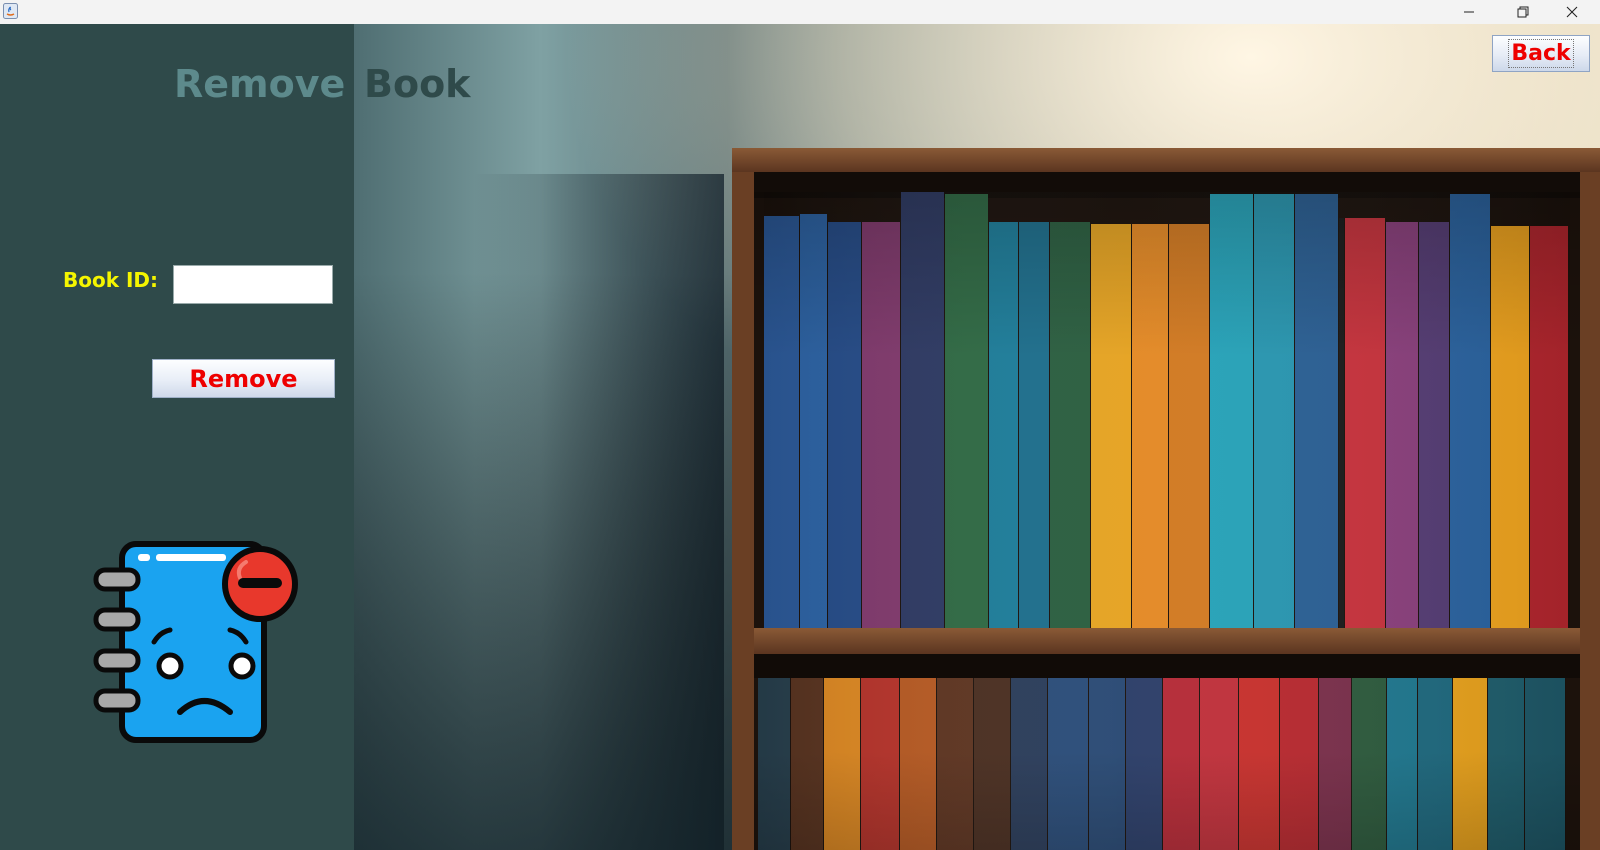  Describe the element at coordinates (260, 84) in the screenshot. I see `page-title-remove: Remove` at that location.